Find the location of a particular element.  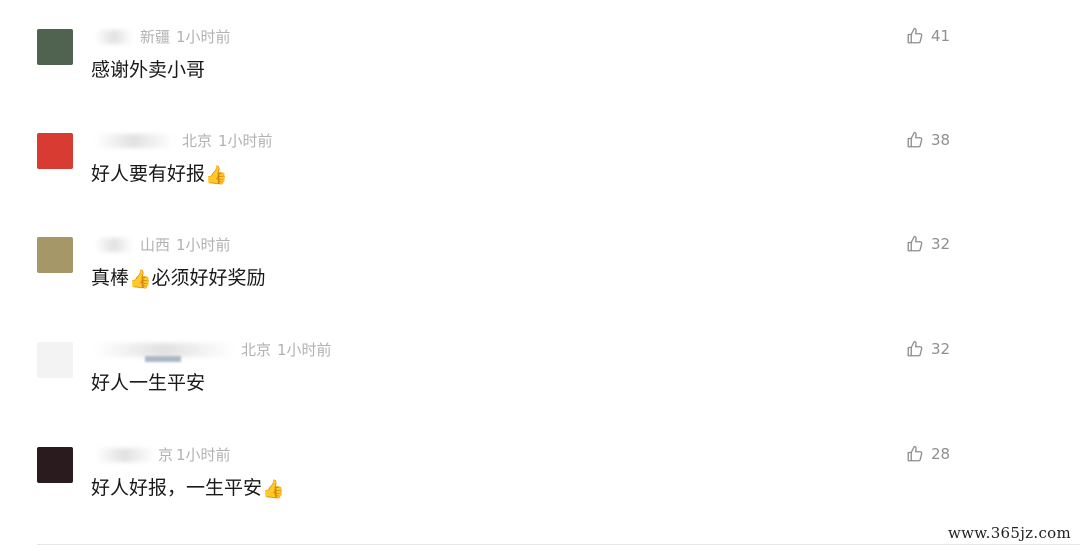

comment-text: 感谢外卖小哥 is located at coordinates (148, 70).